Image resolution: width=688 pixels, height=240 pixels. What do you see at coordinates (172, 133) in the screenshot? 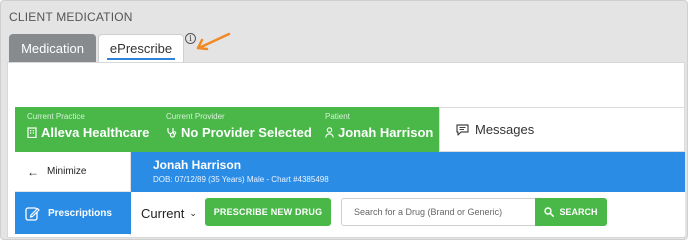
I see `stethoscope-icon` at bounding box center [172, 133].